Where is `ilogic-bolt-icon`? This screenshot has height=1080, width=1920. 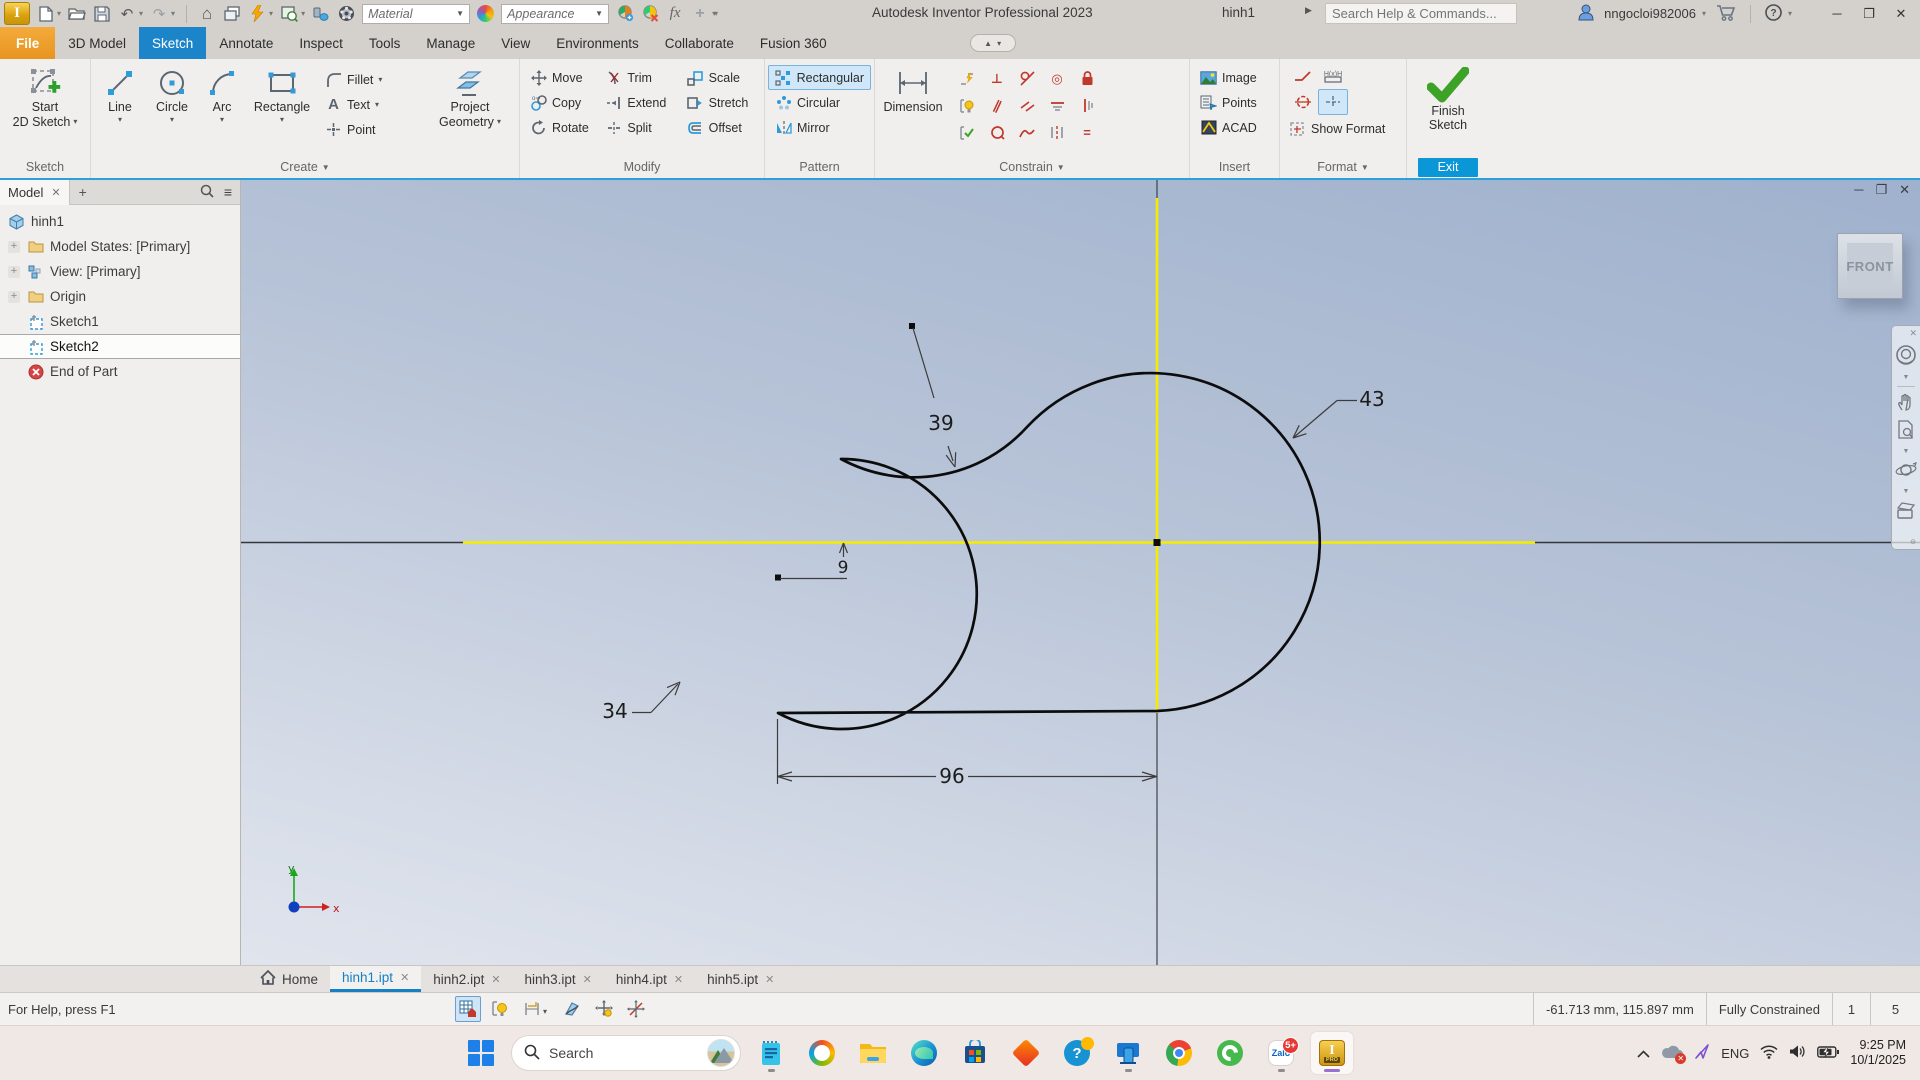
ilogic-bolt-icon is located at coordinates (257, 14).